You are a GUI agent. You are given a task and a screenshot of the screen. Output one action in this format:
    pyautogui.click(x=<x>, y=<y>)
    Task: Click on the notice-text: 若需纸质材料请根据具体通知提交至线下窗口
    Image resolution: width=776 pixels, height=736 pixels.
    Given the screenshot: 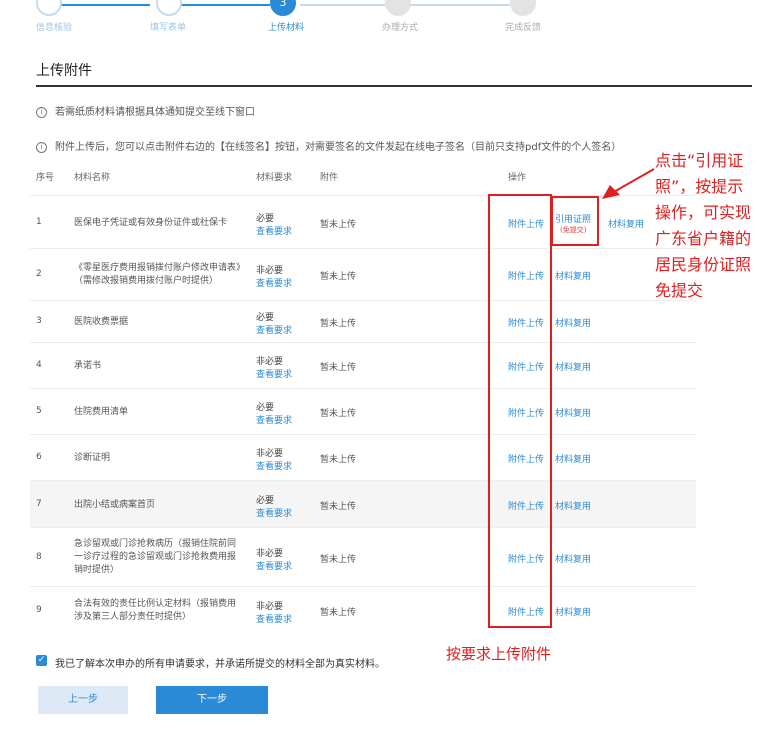 What is the action you would take?
    pyautogui.click(x=155, y=112)
    